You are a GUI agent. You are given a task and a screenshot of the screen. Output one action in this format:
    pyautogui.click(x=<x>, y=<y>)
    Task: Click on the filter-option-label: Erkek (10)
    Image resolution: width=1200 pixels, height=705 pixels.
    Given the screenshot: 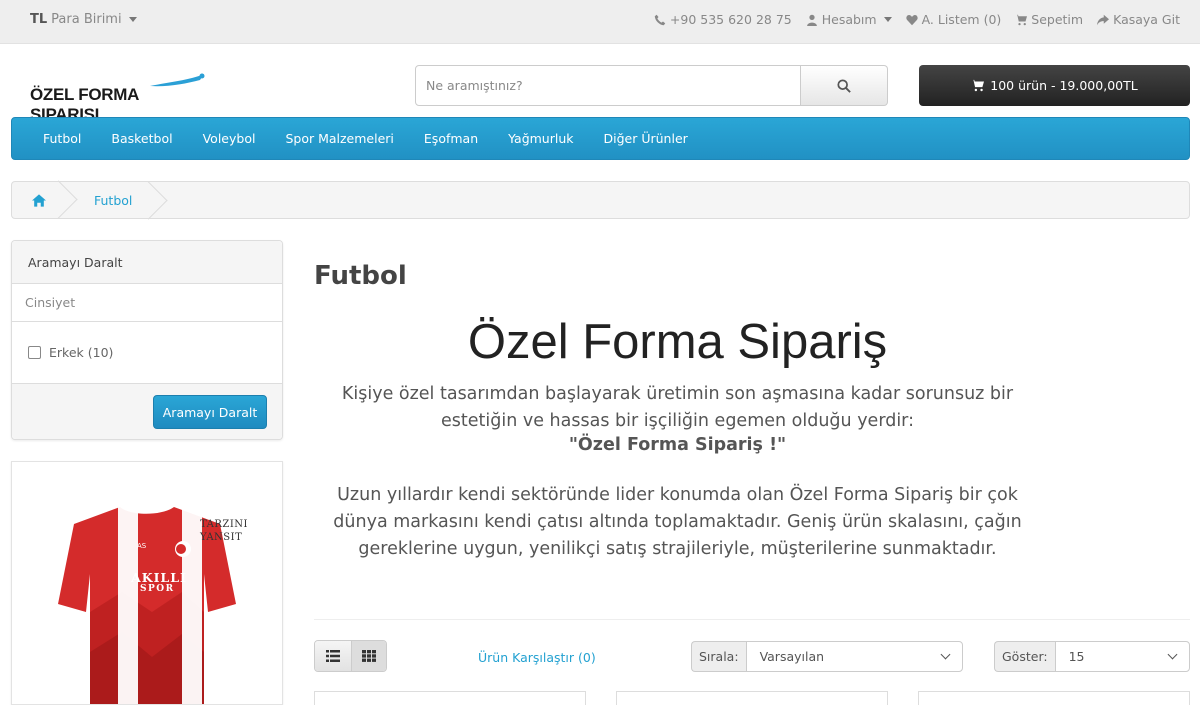 What is the action you would take?
    pyautogui.click(x=81, y=352)
    